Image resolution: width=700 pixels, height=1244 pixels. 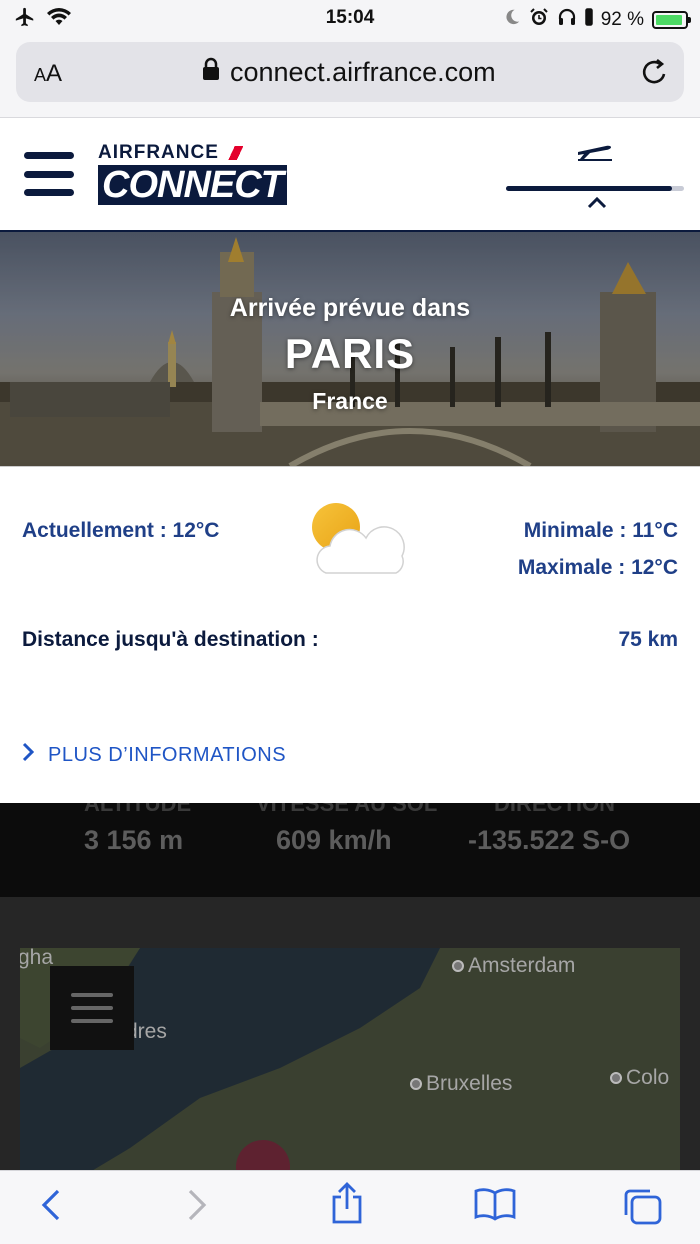 What do you see at coordinates (648, 1077) in the screenshot?
I see `city-label: Colo` at bounding box center [648, 1077].